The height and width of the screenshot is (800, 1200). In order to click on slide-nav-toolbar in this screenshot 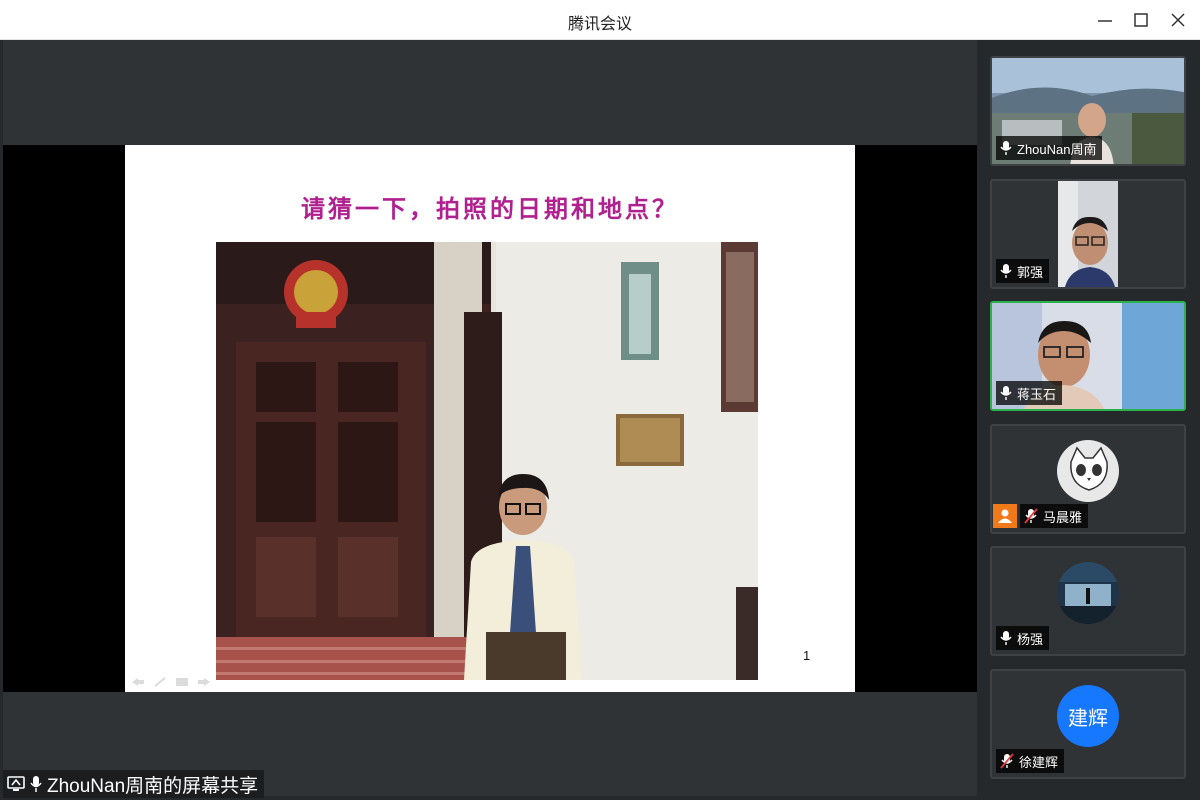, I will do `click(171, 679)`.